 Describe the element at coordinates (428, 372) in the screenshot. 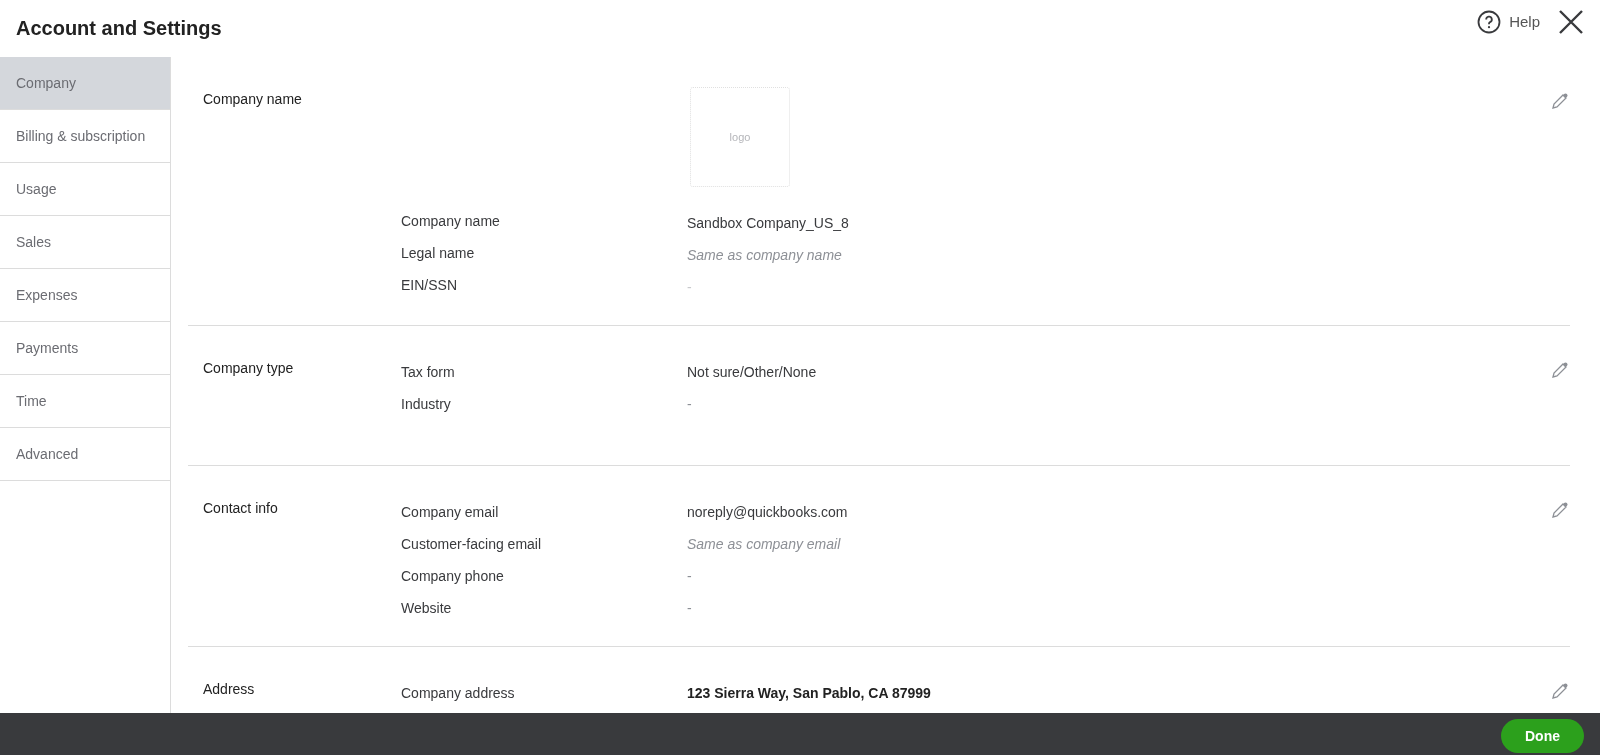

I see `field-label: Tax form` at that location.